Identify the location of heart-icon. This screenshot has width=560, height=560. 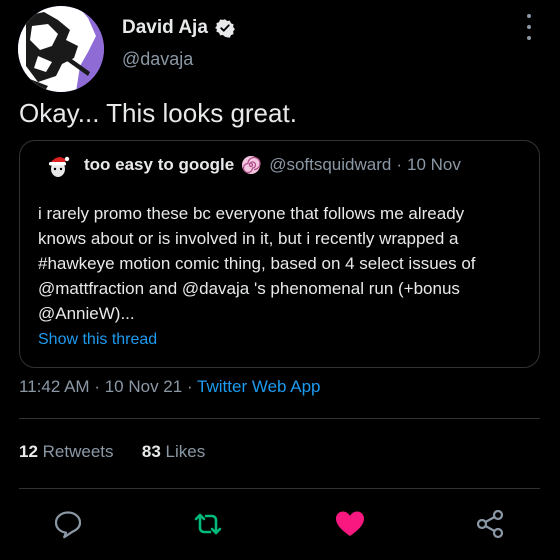
(350, 524).